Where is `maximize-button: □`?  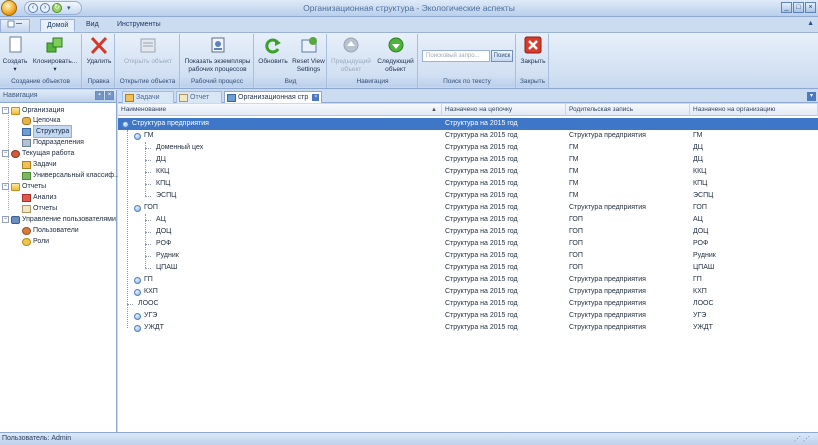 maximize-button: □ is located at coordinates (798, 7).